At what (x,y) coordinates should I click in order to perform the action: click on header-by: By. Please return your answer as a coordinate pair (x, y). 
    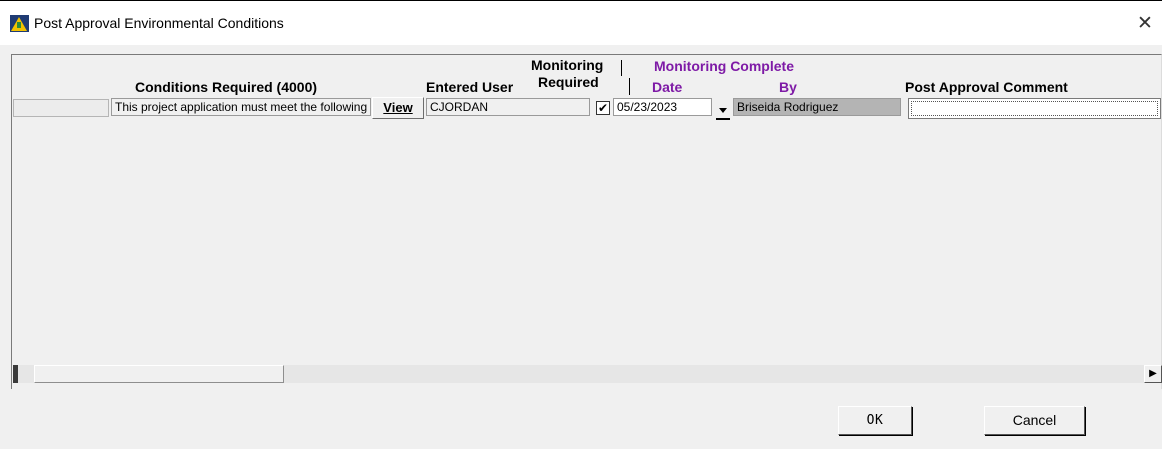
    Looking at the image, I should click on (788, 87).